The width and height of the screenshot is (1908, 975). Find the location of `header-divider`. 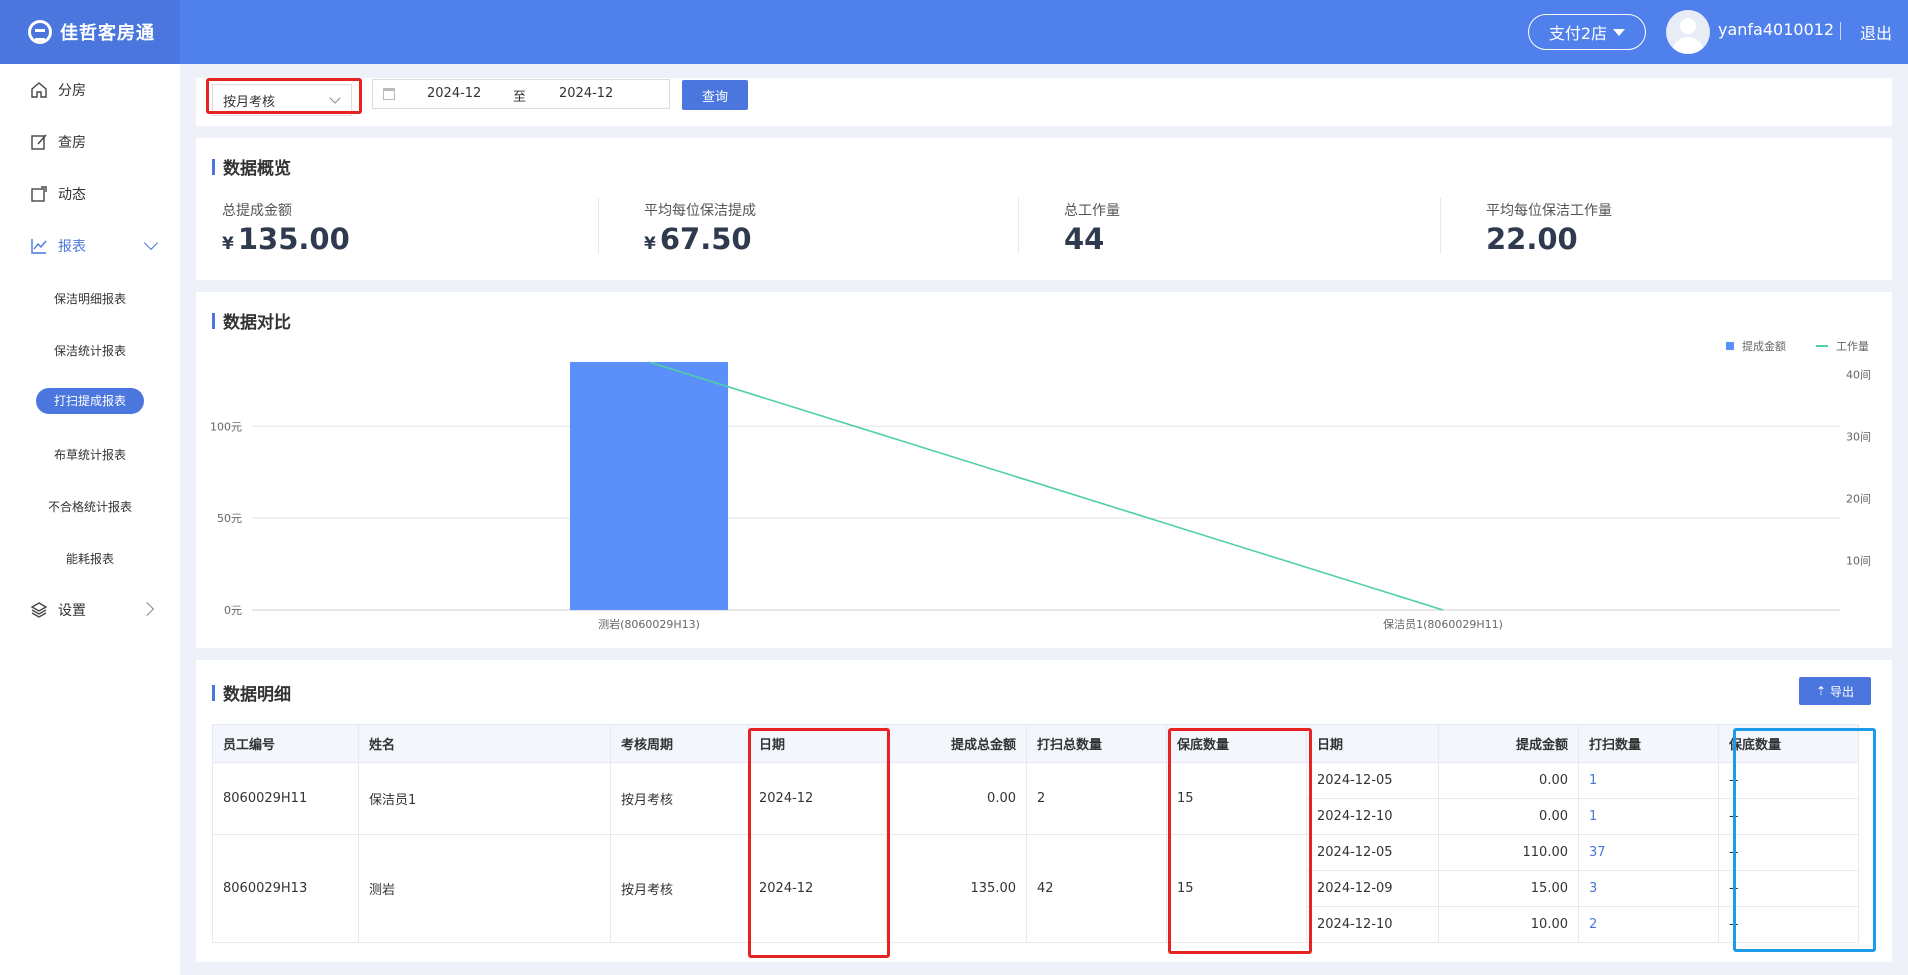

header-divider is located at coordinates (1840, 31).